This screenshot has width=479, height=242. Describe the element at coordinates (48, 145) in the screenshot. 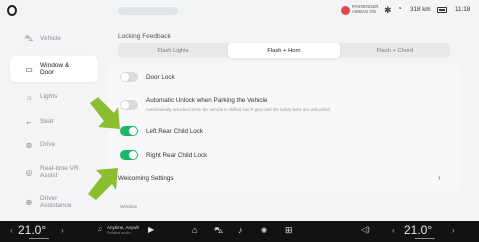

I see `sidebar-item-label: Drive` at that location.